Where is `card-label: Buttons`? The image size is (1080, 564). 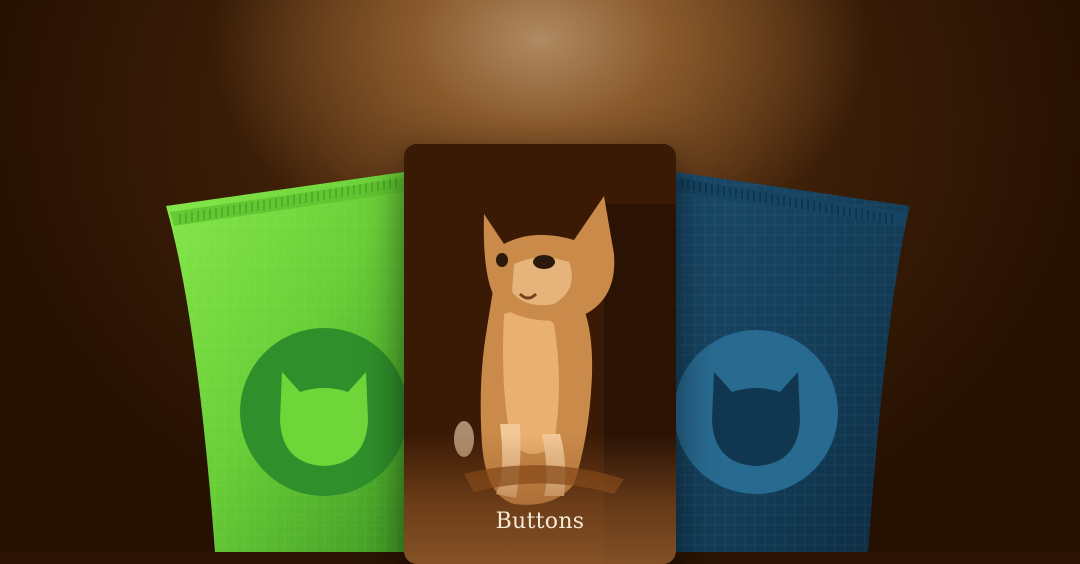
card-label: Buttons is located at coordinates (540, 521).